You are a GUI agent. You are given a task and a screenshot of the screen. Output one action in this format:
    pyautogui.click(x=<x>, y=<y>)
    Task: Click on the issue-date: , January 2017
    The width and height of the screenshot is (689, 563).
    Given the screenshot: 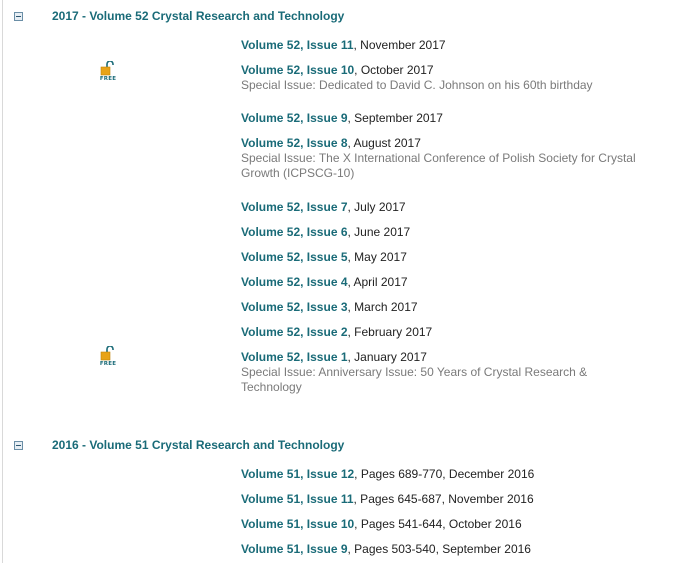 What is the action you would take?
    pyautogui.click(x=387, y=357)
    